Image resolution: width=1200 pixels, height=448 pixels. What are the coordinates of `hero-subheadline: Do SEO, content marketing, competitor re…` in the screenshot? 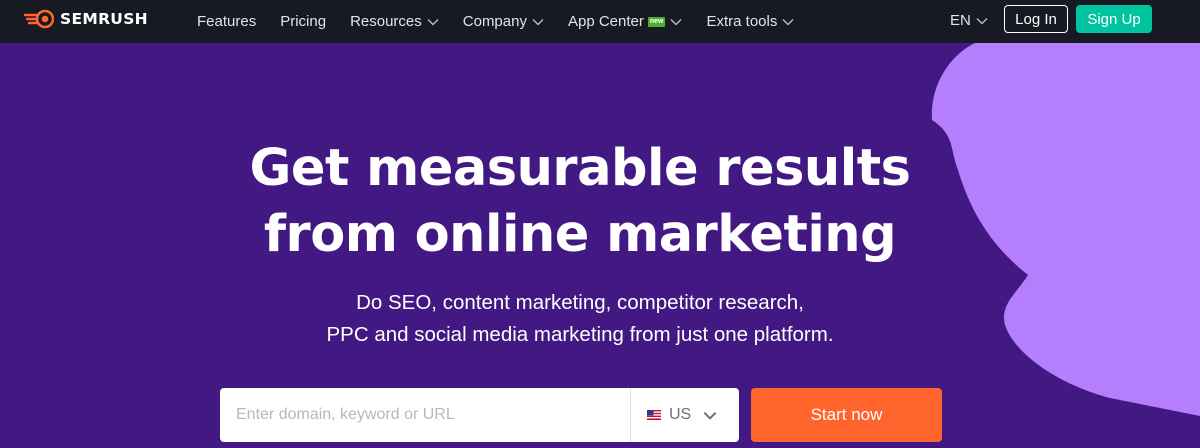 It's located at (580, 318).